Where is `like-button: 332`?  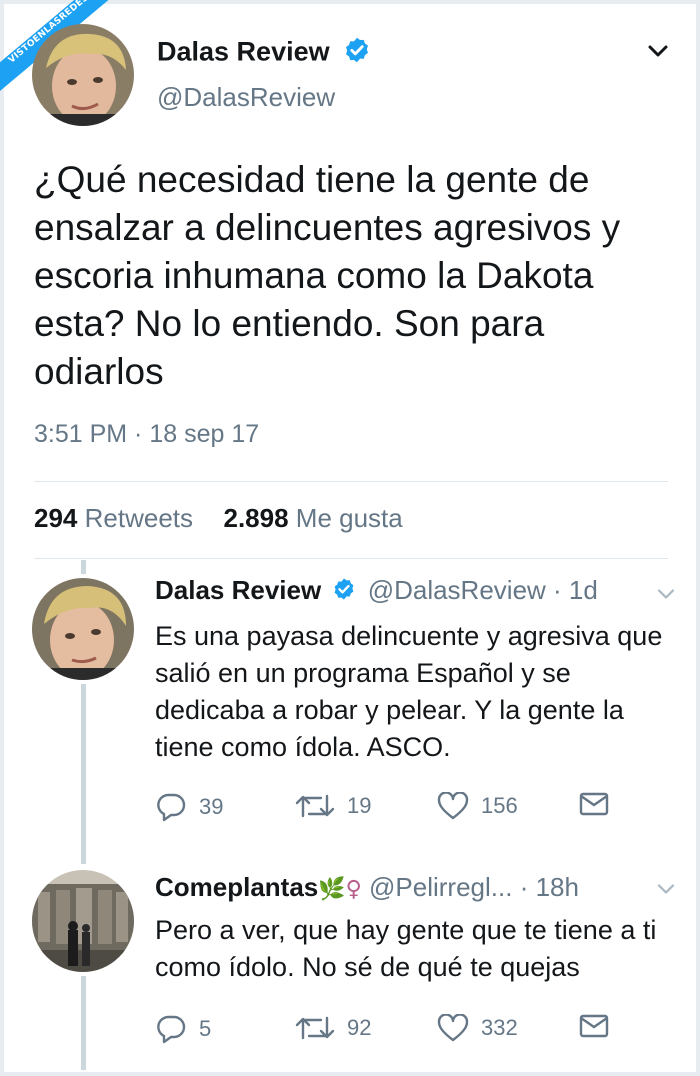 like-button: 332 is located at coordinates (477, 1028).